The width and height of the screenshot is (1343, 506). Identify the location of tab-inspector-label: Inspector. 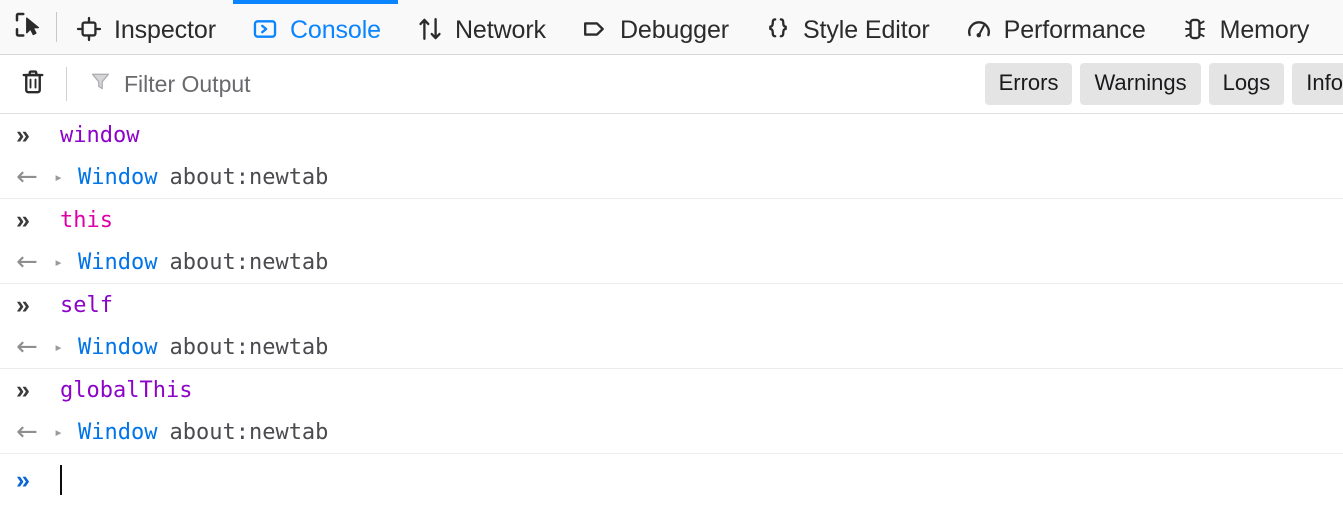
(165, 29).